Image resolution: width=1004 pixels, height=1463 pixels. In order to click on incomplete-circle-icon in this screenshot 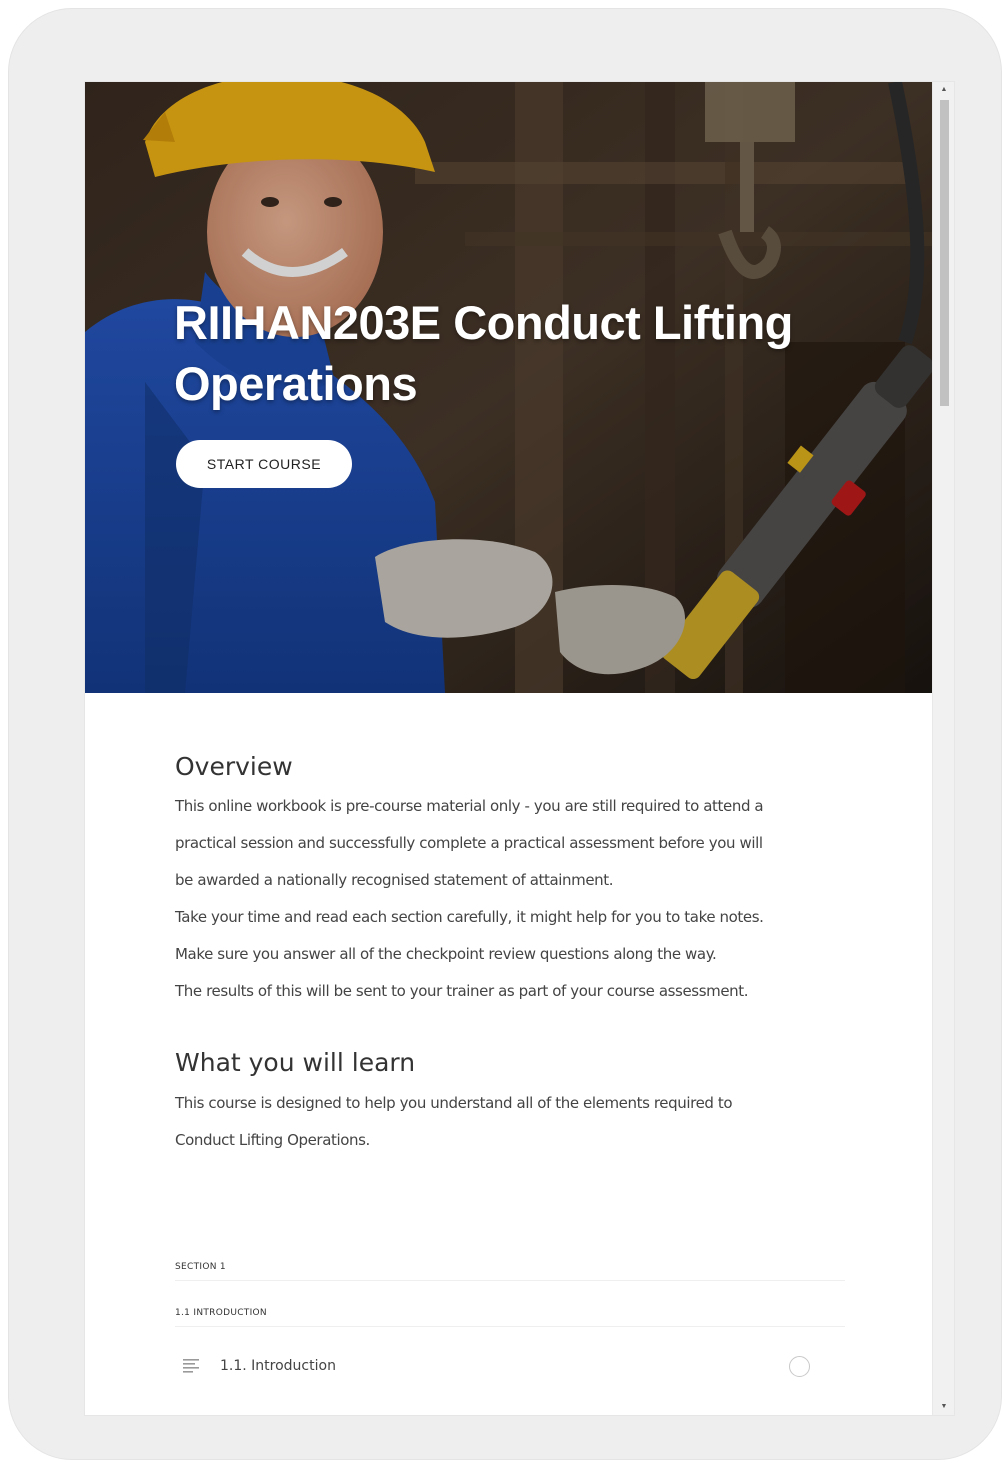, I will do `click(799, 1366)`.